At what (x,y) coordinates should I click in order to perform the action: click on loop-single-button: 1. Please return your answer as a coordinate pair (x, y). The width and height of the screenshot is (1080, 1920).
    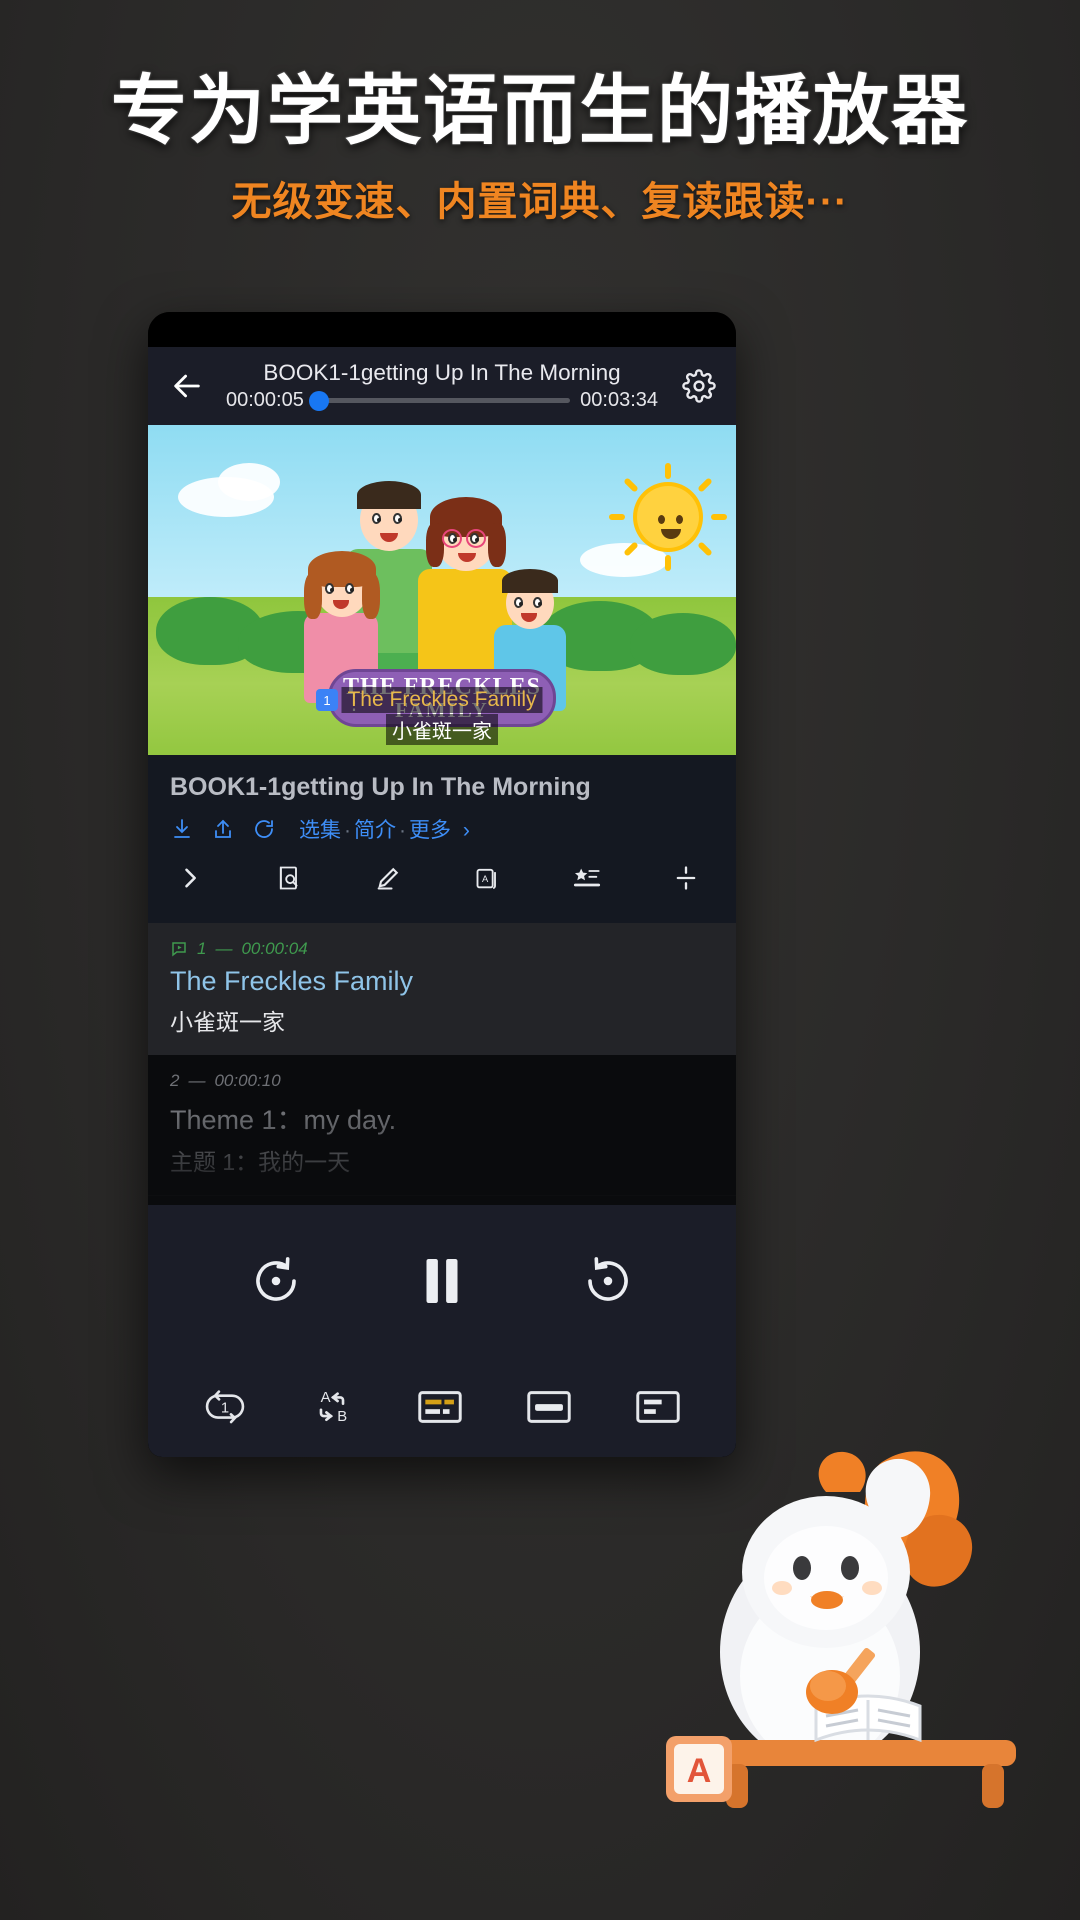
    Looking at the image, I should click on (225, 1409).